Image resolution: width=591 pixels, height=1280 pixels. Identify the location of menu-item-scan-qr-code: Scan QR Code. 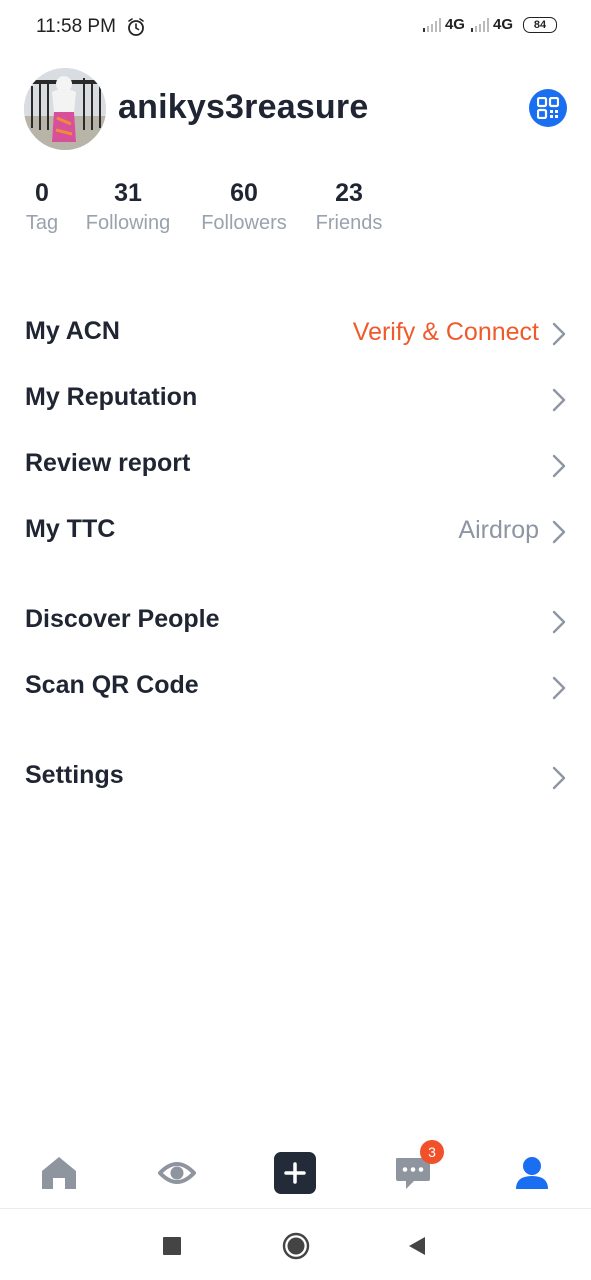
(295, 687).